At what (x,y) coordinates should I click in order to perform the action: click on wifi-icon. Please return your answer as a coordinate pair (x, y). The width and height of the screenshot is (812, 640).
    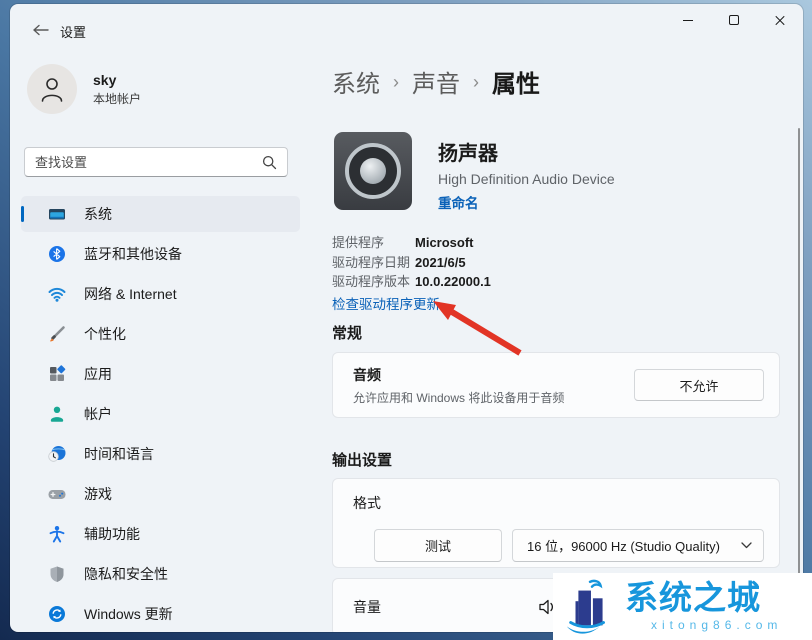
    Looking at the image, I should click on (57, 294).